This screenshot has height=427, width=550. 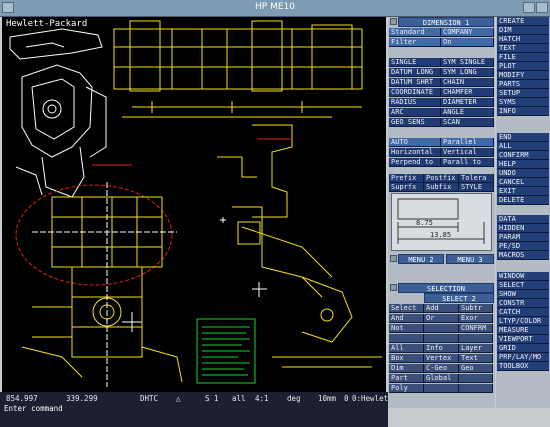 What do you see at coordinates (523, 155) in the screenshot?
I see `menu-item-confirm: CONFIRM` at bounding box center [523, 155].